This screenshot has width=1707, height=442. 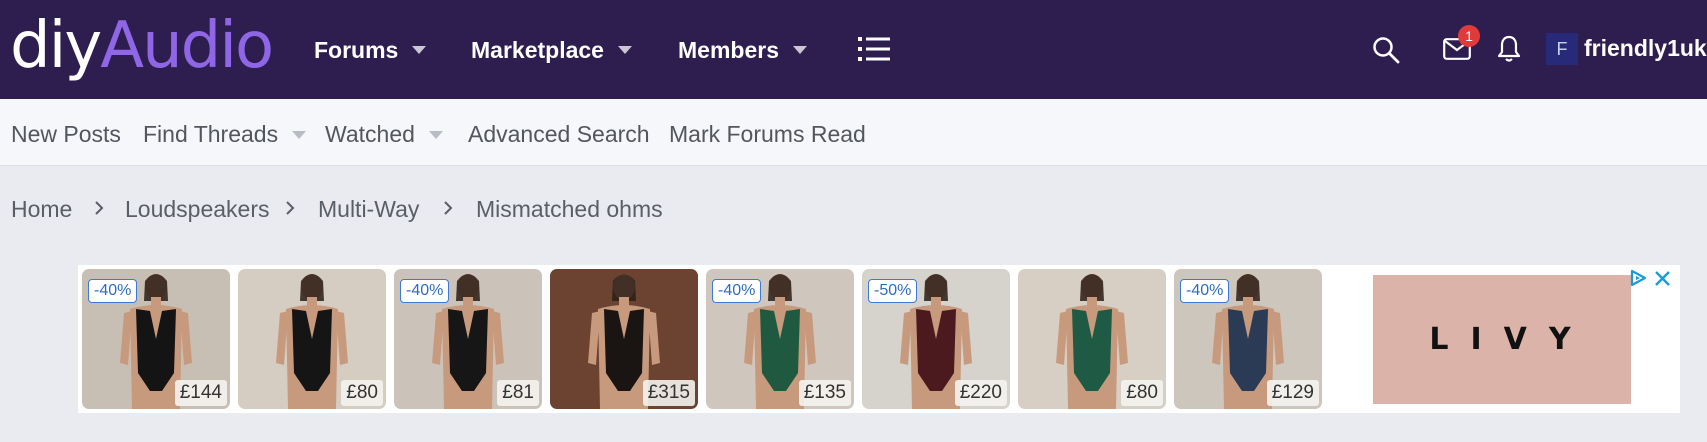 What do you see at coordinates (1502, 339) in the screenshot?
I see `ad-brand-logo: LIVY` at bounding box center [1502, 339].